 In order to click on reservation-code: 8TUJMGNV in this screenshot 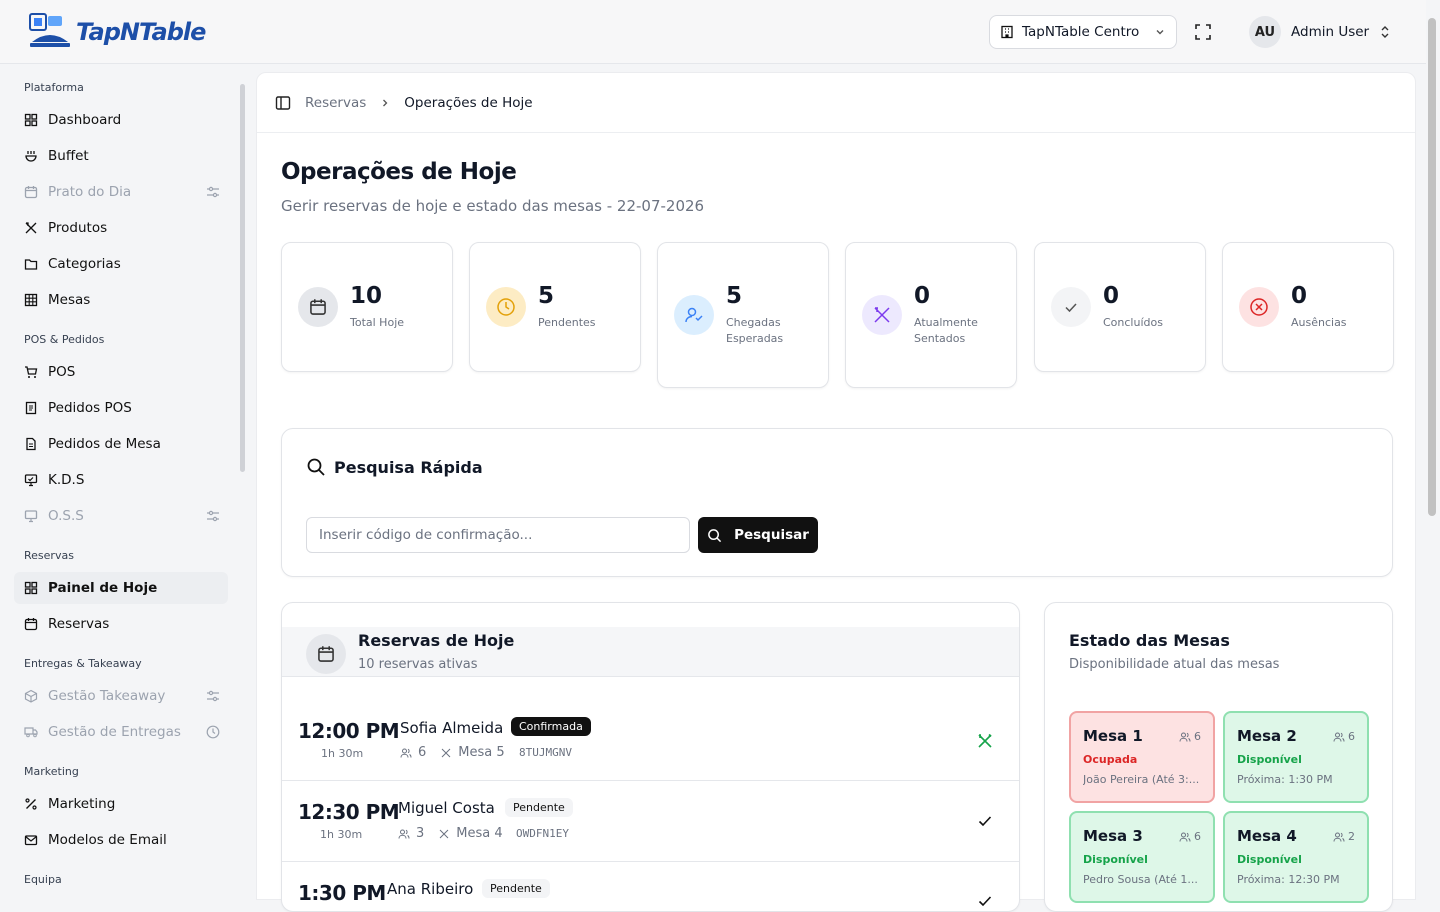, I will do `click(545, 752)`.